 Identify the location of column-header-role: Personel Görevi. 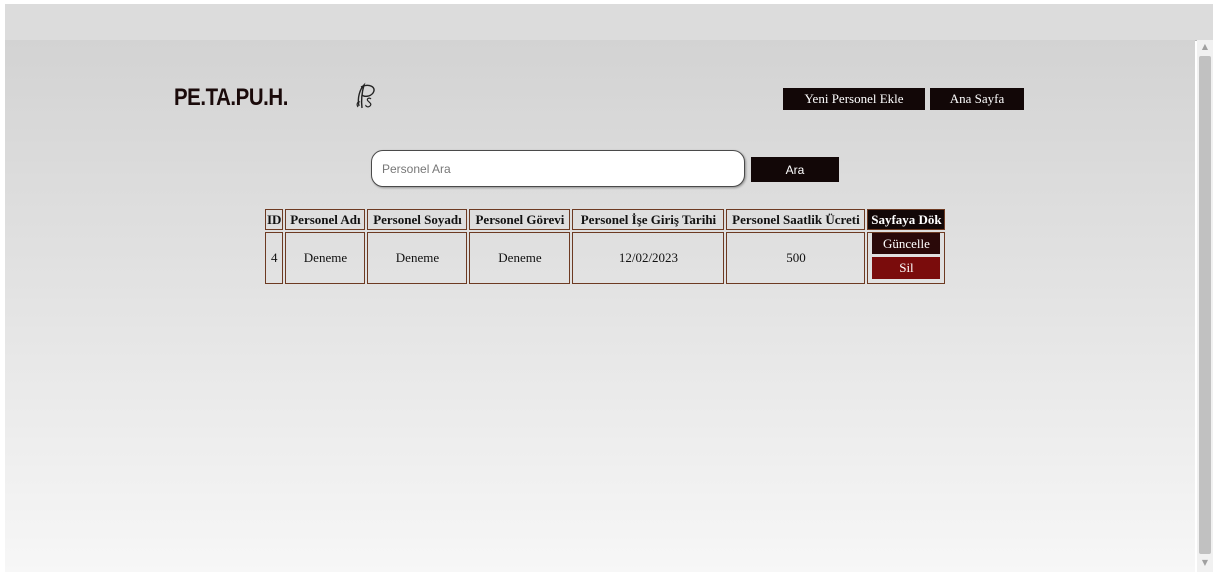
(520, 219).